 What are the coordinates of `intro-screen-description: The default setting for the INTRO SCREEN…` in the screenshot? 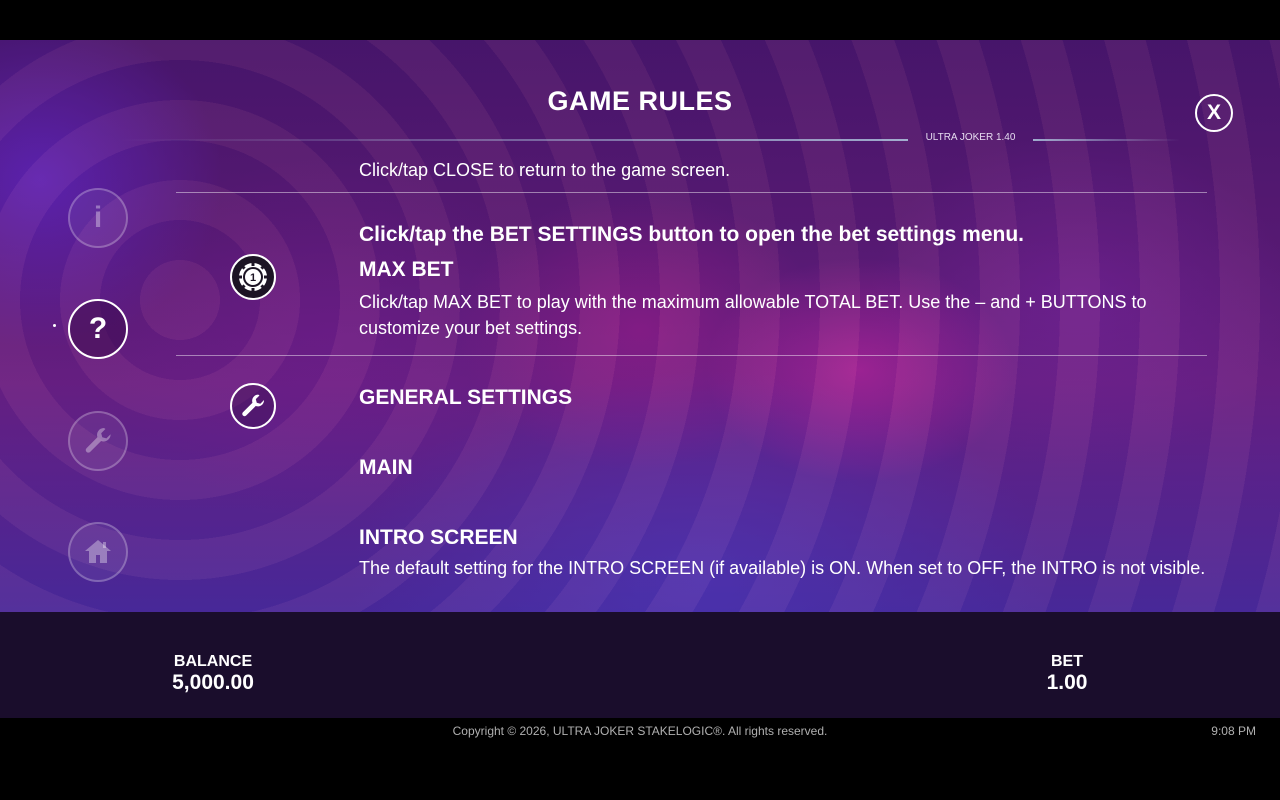 It's located at (782, 568).